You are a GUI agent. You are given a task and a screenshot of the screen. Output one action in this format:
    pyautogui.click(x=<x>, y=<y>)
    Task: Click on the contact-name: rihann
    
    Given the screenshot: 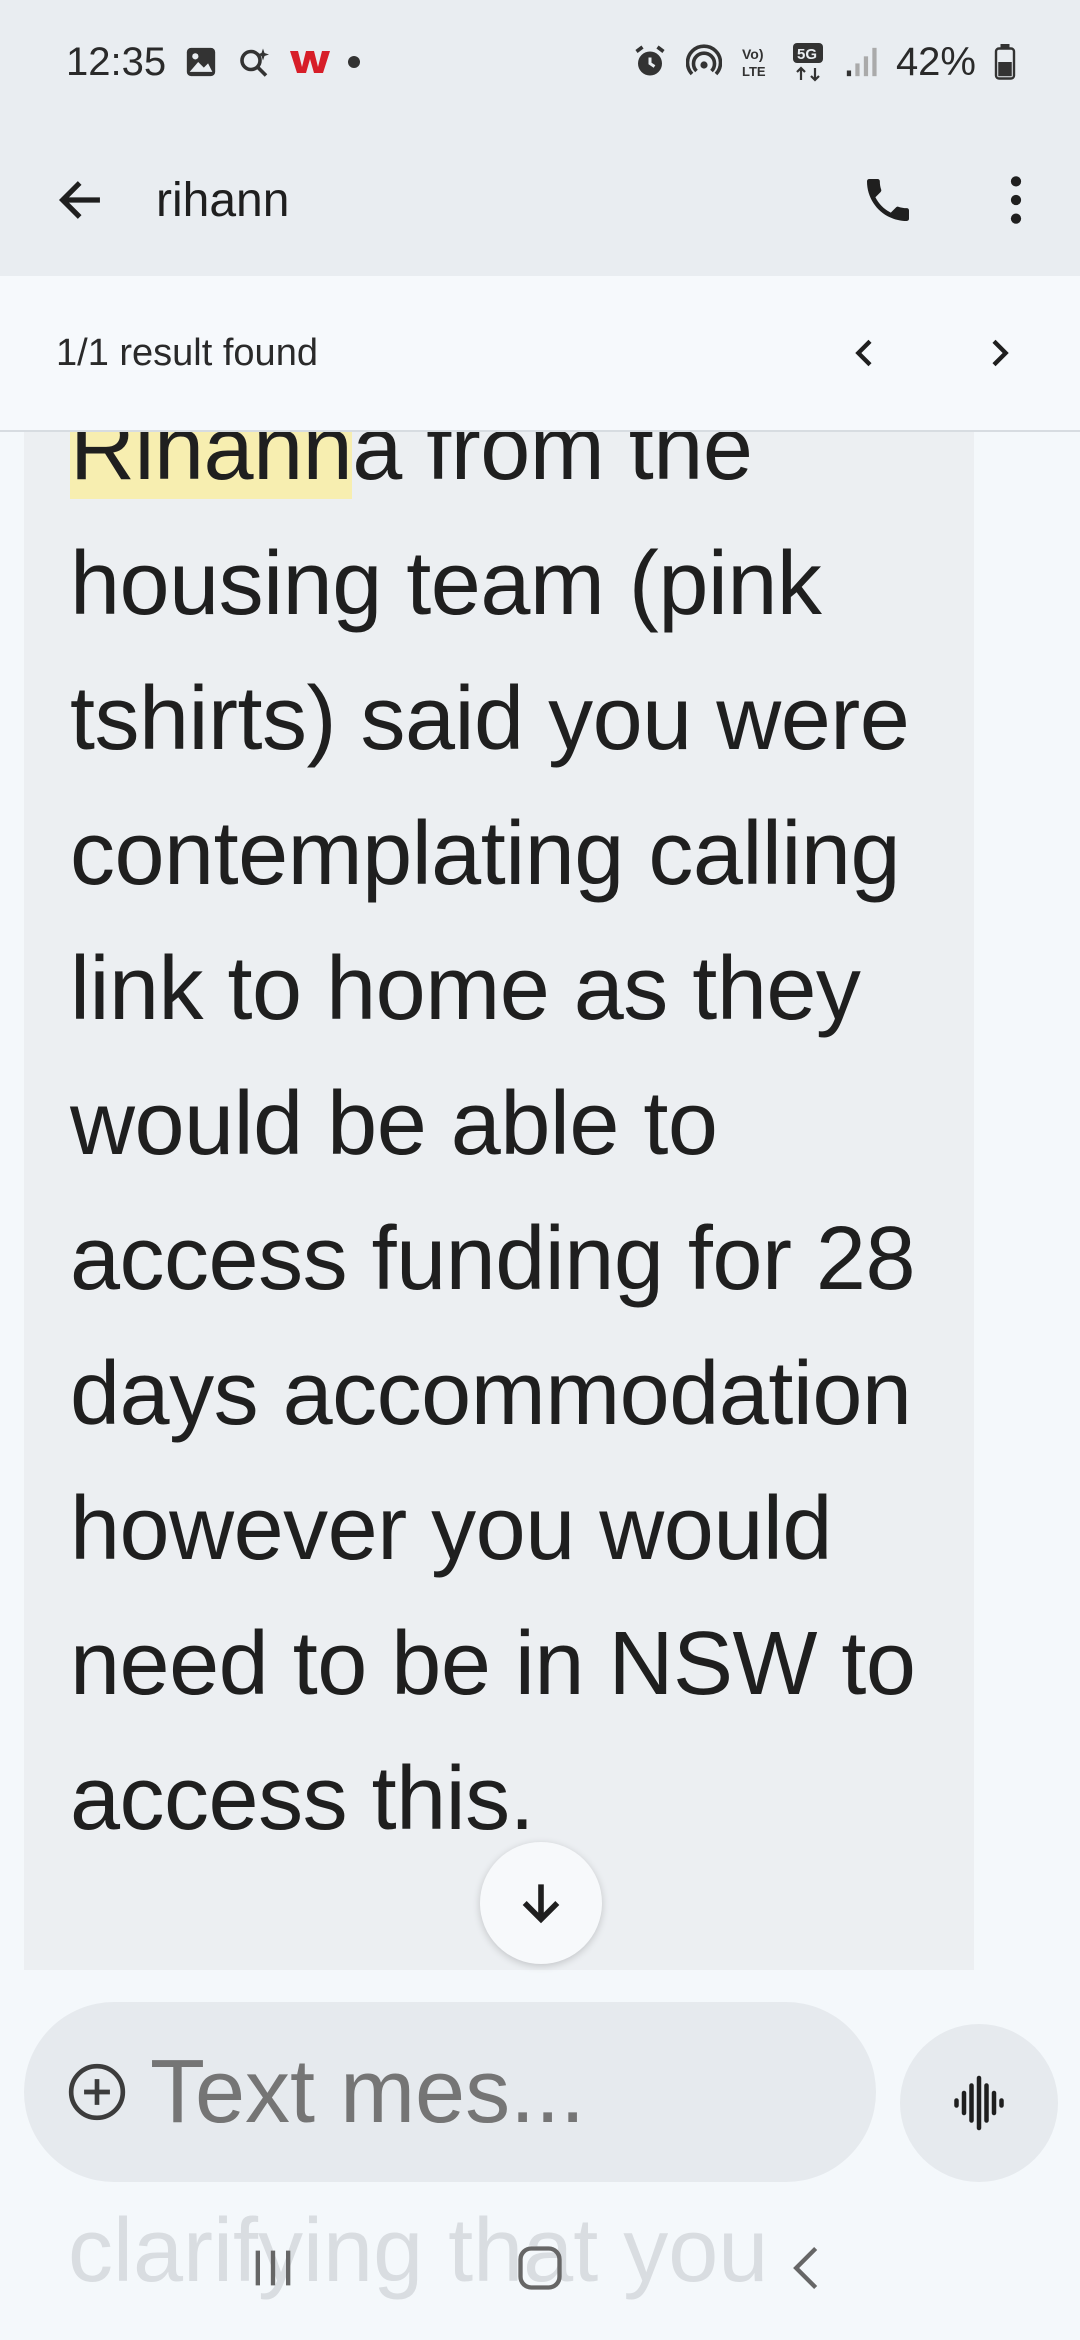 What is the action you would take?
    pyautogui.click(x=223, y=200)
    